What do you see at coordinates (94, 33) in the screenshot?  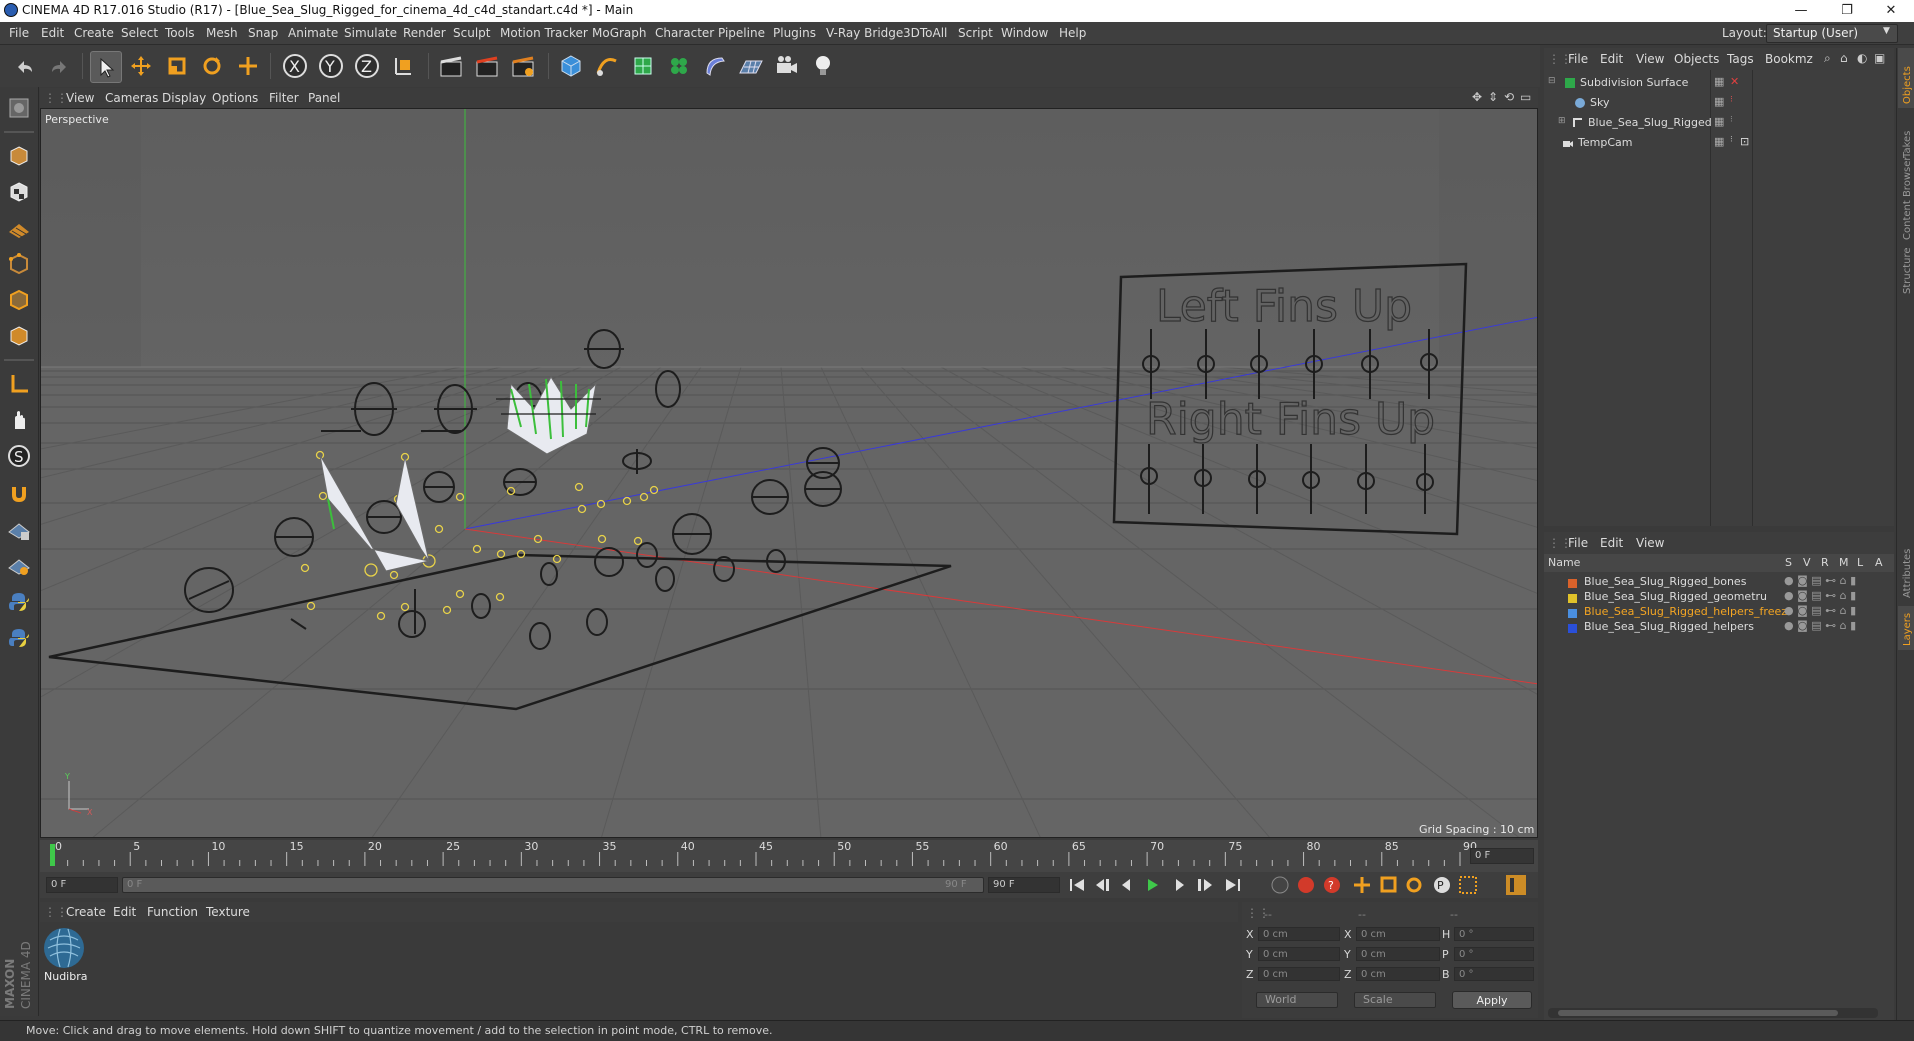 I see `menu-create: Create` at bounding box center [94, 33].